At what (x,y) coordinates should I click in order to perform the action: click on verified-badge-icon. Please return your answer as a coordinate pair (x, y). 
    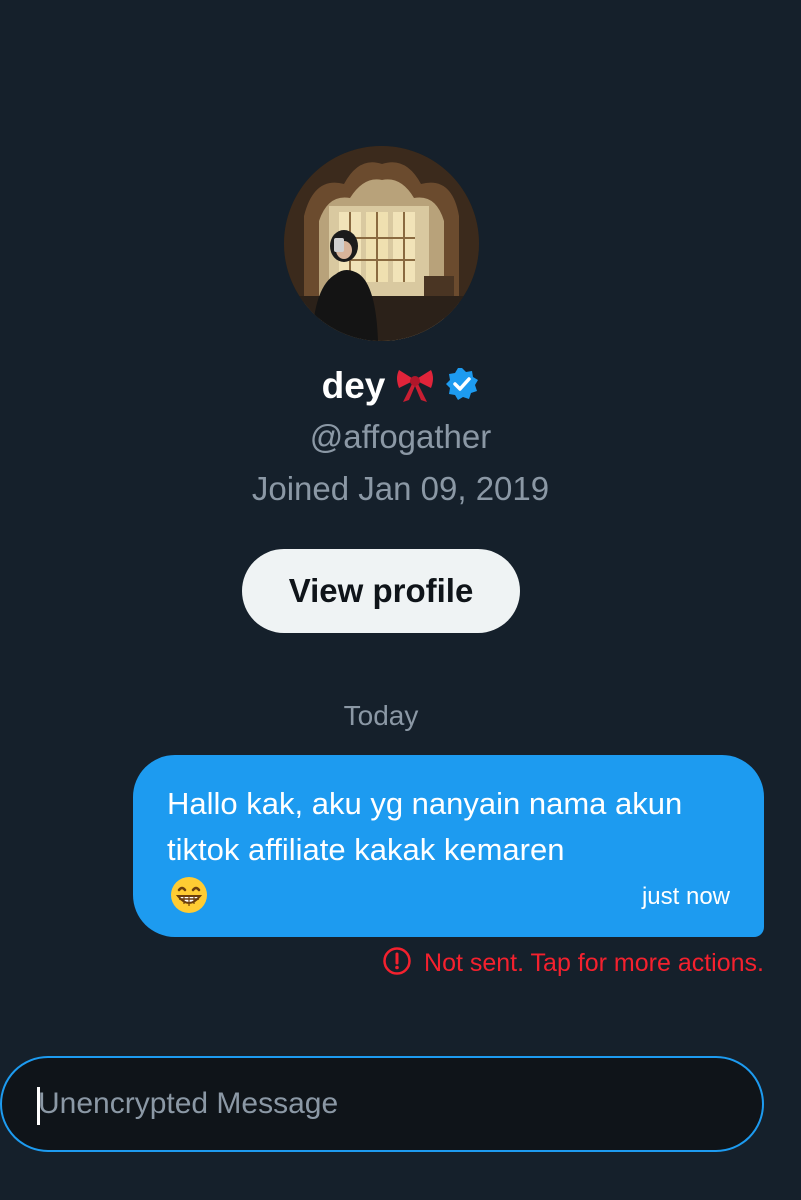
    Looking at the image, I should click on (462, 386).